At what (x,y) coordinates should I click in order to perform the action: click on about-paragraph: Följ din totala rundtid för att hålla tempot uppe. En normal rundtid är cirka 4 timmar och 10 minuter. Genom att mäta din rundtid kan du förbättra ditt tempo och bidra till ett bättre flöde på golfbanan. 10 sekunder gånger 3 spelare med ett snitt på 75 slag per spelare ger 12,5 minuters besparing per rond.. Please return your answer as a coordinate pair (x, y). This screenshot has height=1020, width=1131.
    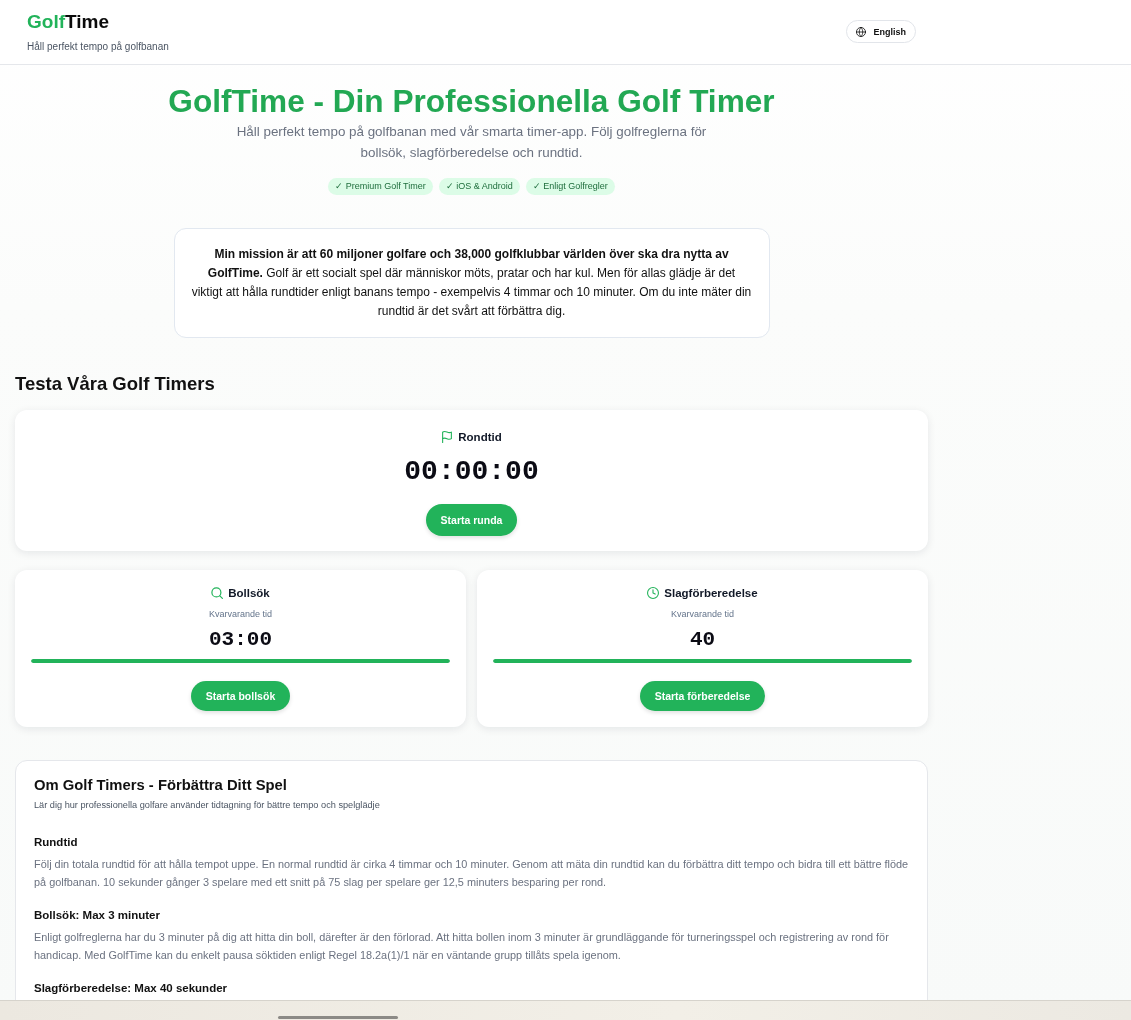
    Looking at the image, I should click on (471, 873).